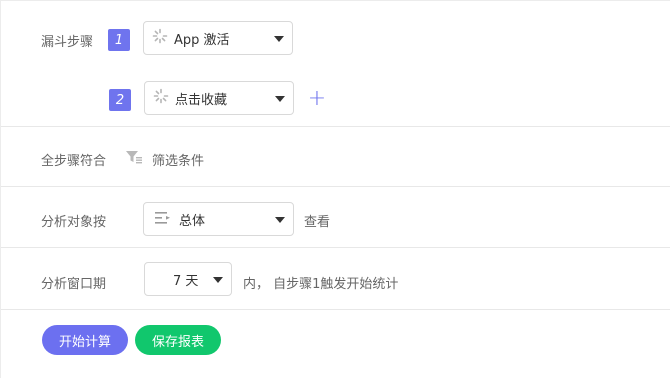 This screenshot has height=379, width=670. I want to click on analysis-object-value: 总体, so click(192, 221).